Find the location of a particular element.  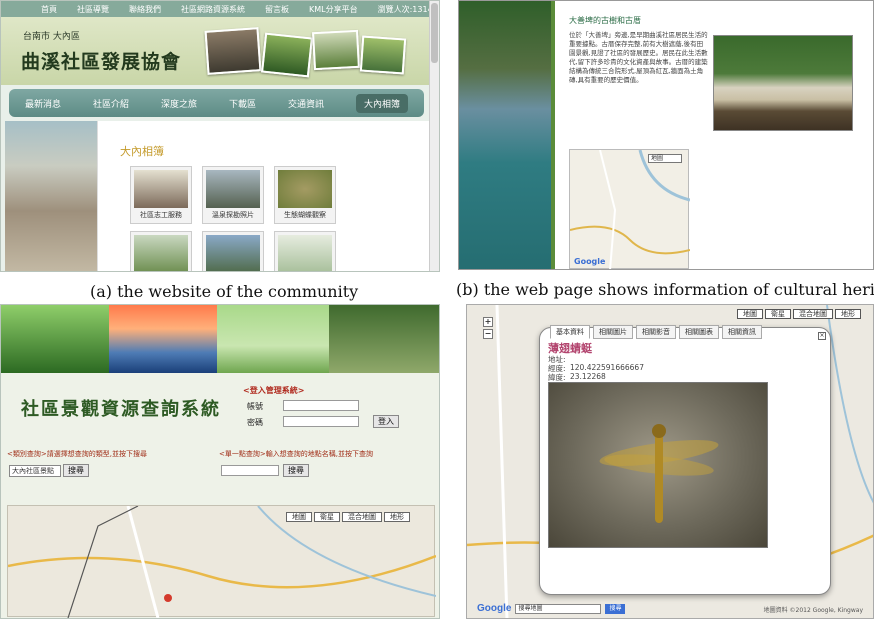

zoom-out-icon: − is located at coordinates (488, 334).